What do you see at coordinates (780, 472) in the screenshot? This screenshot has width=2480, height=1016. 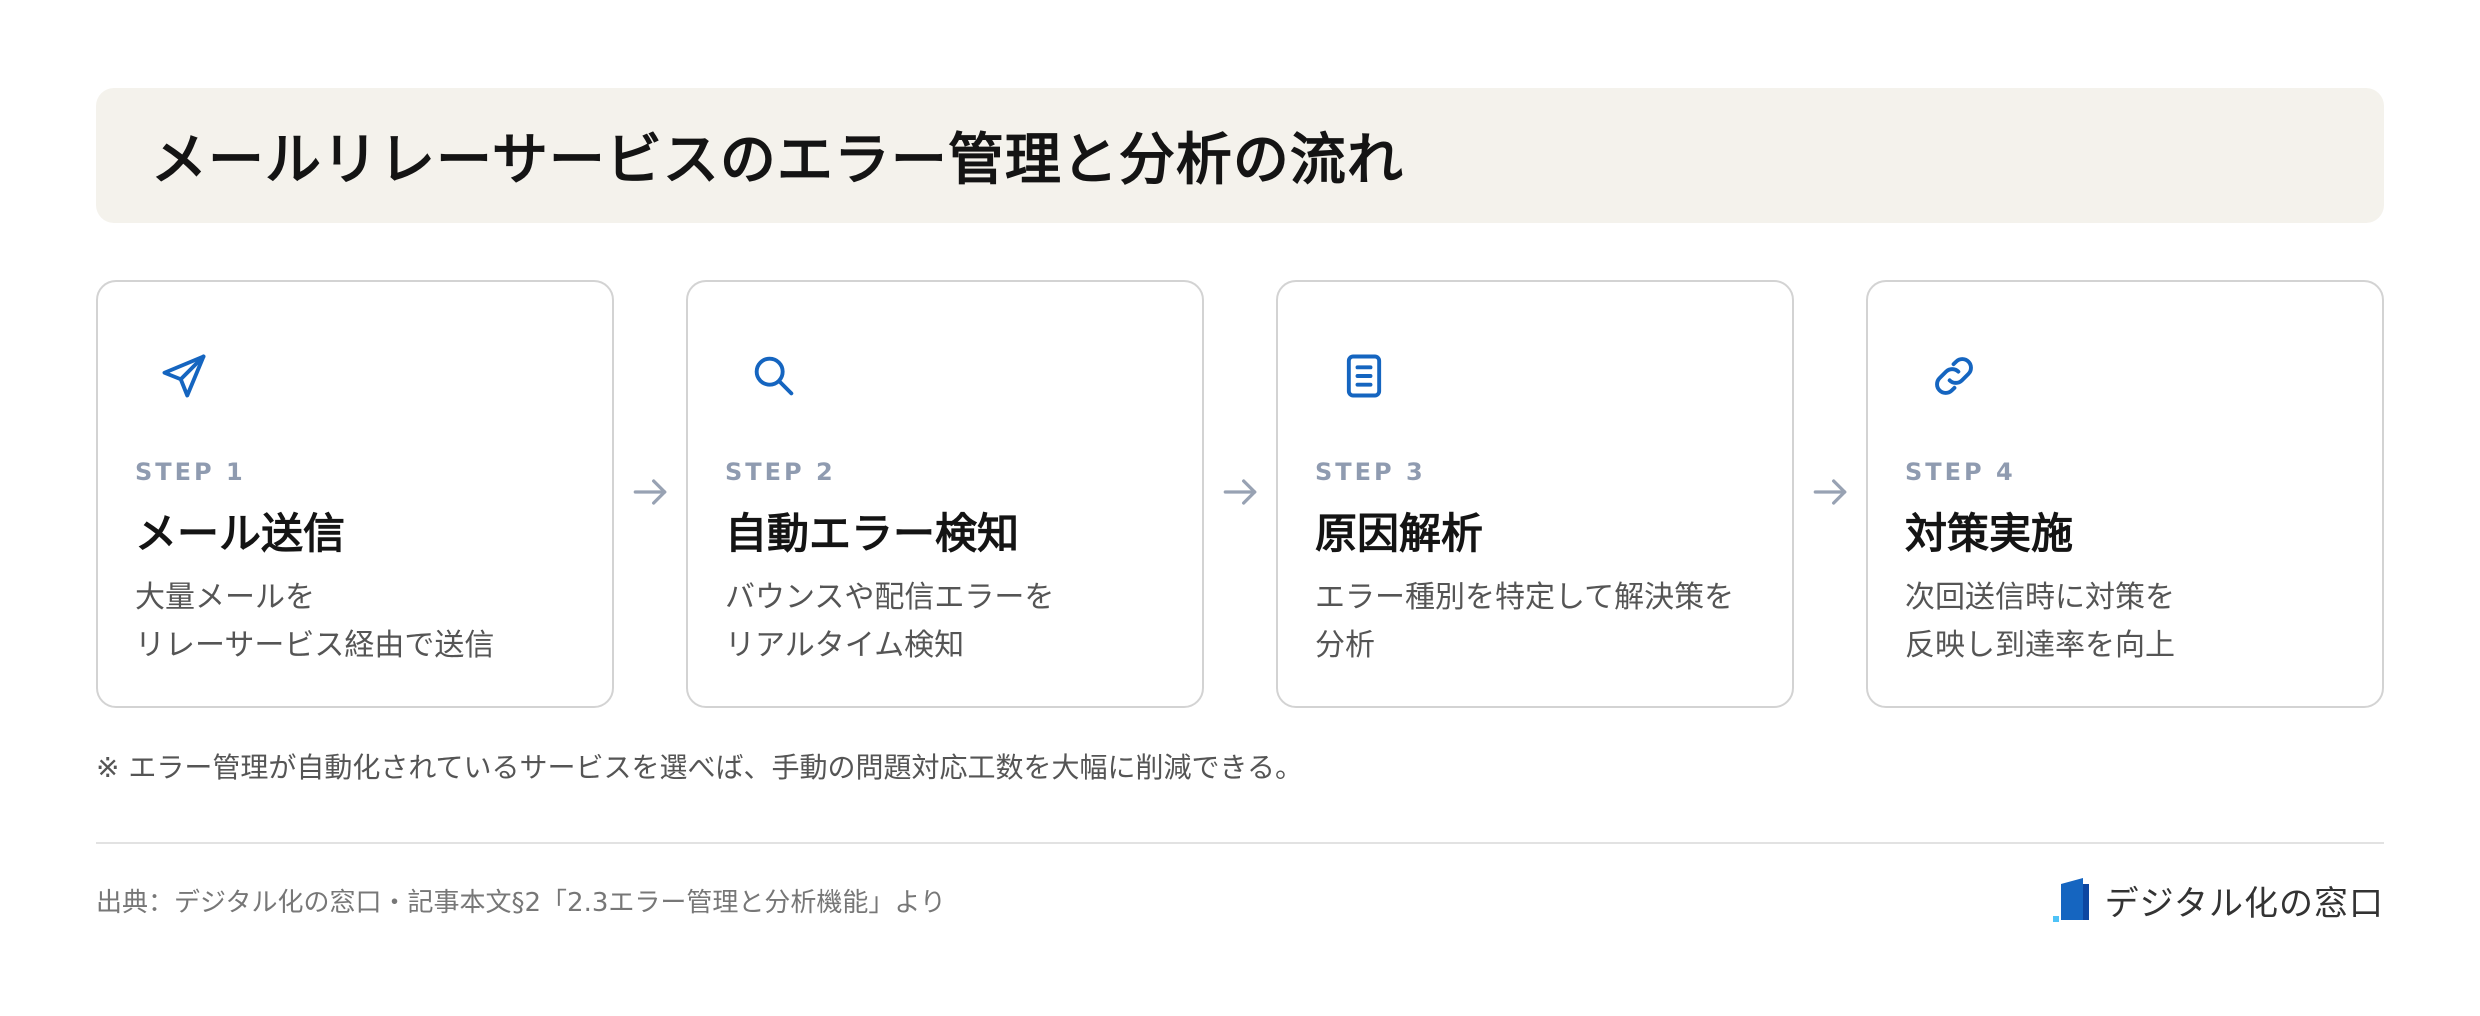 I see `step-label: STEP 2` at bounding box center [780, 472].